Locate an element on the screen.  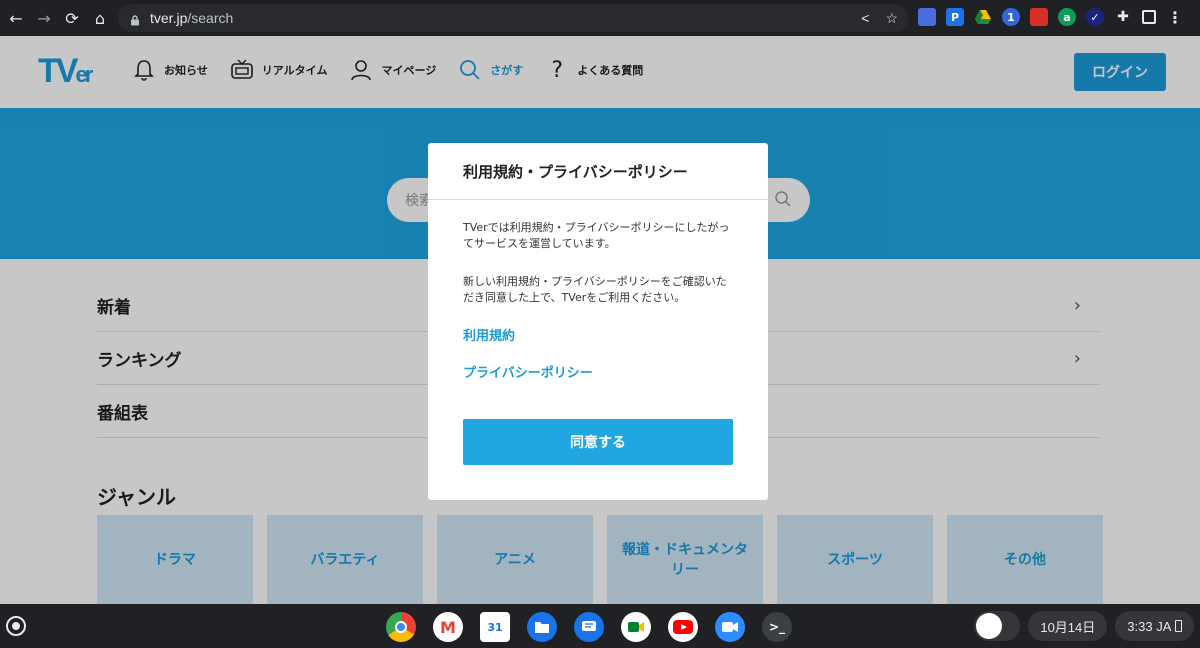
pinned-apps: M 31 >_ is located at coordinates (589, 627).